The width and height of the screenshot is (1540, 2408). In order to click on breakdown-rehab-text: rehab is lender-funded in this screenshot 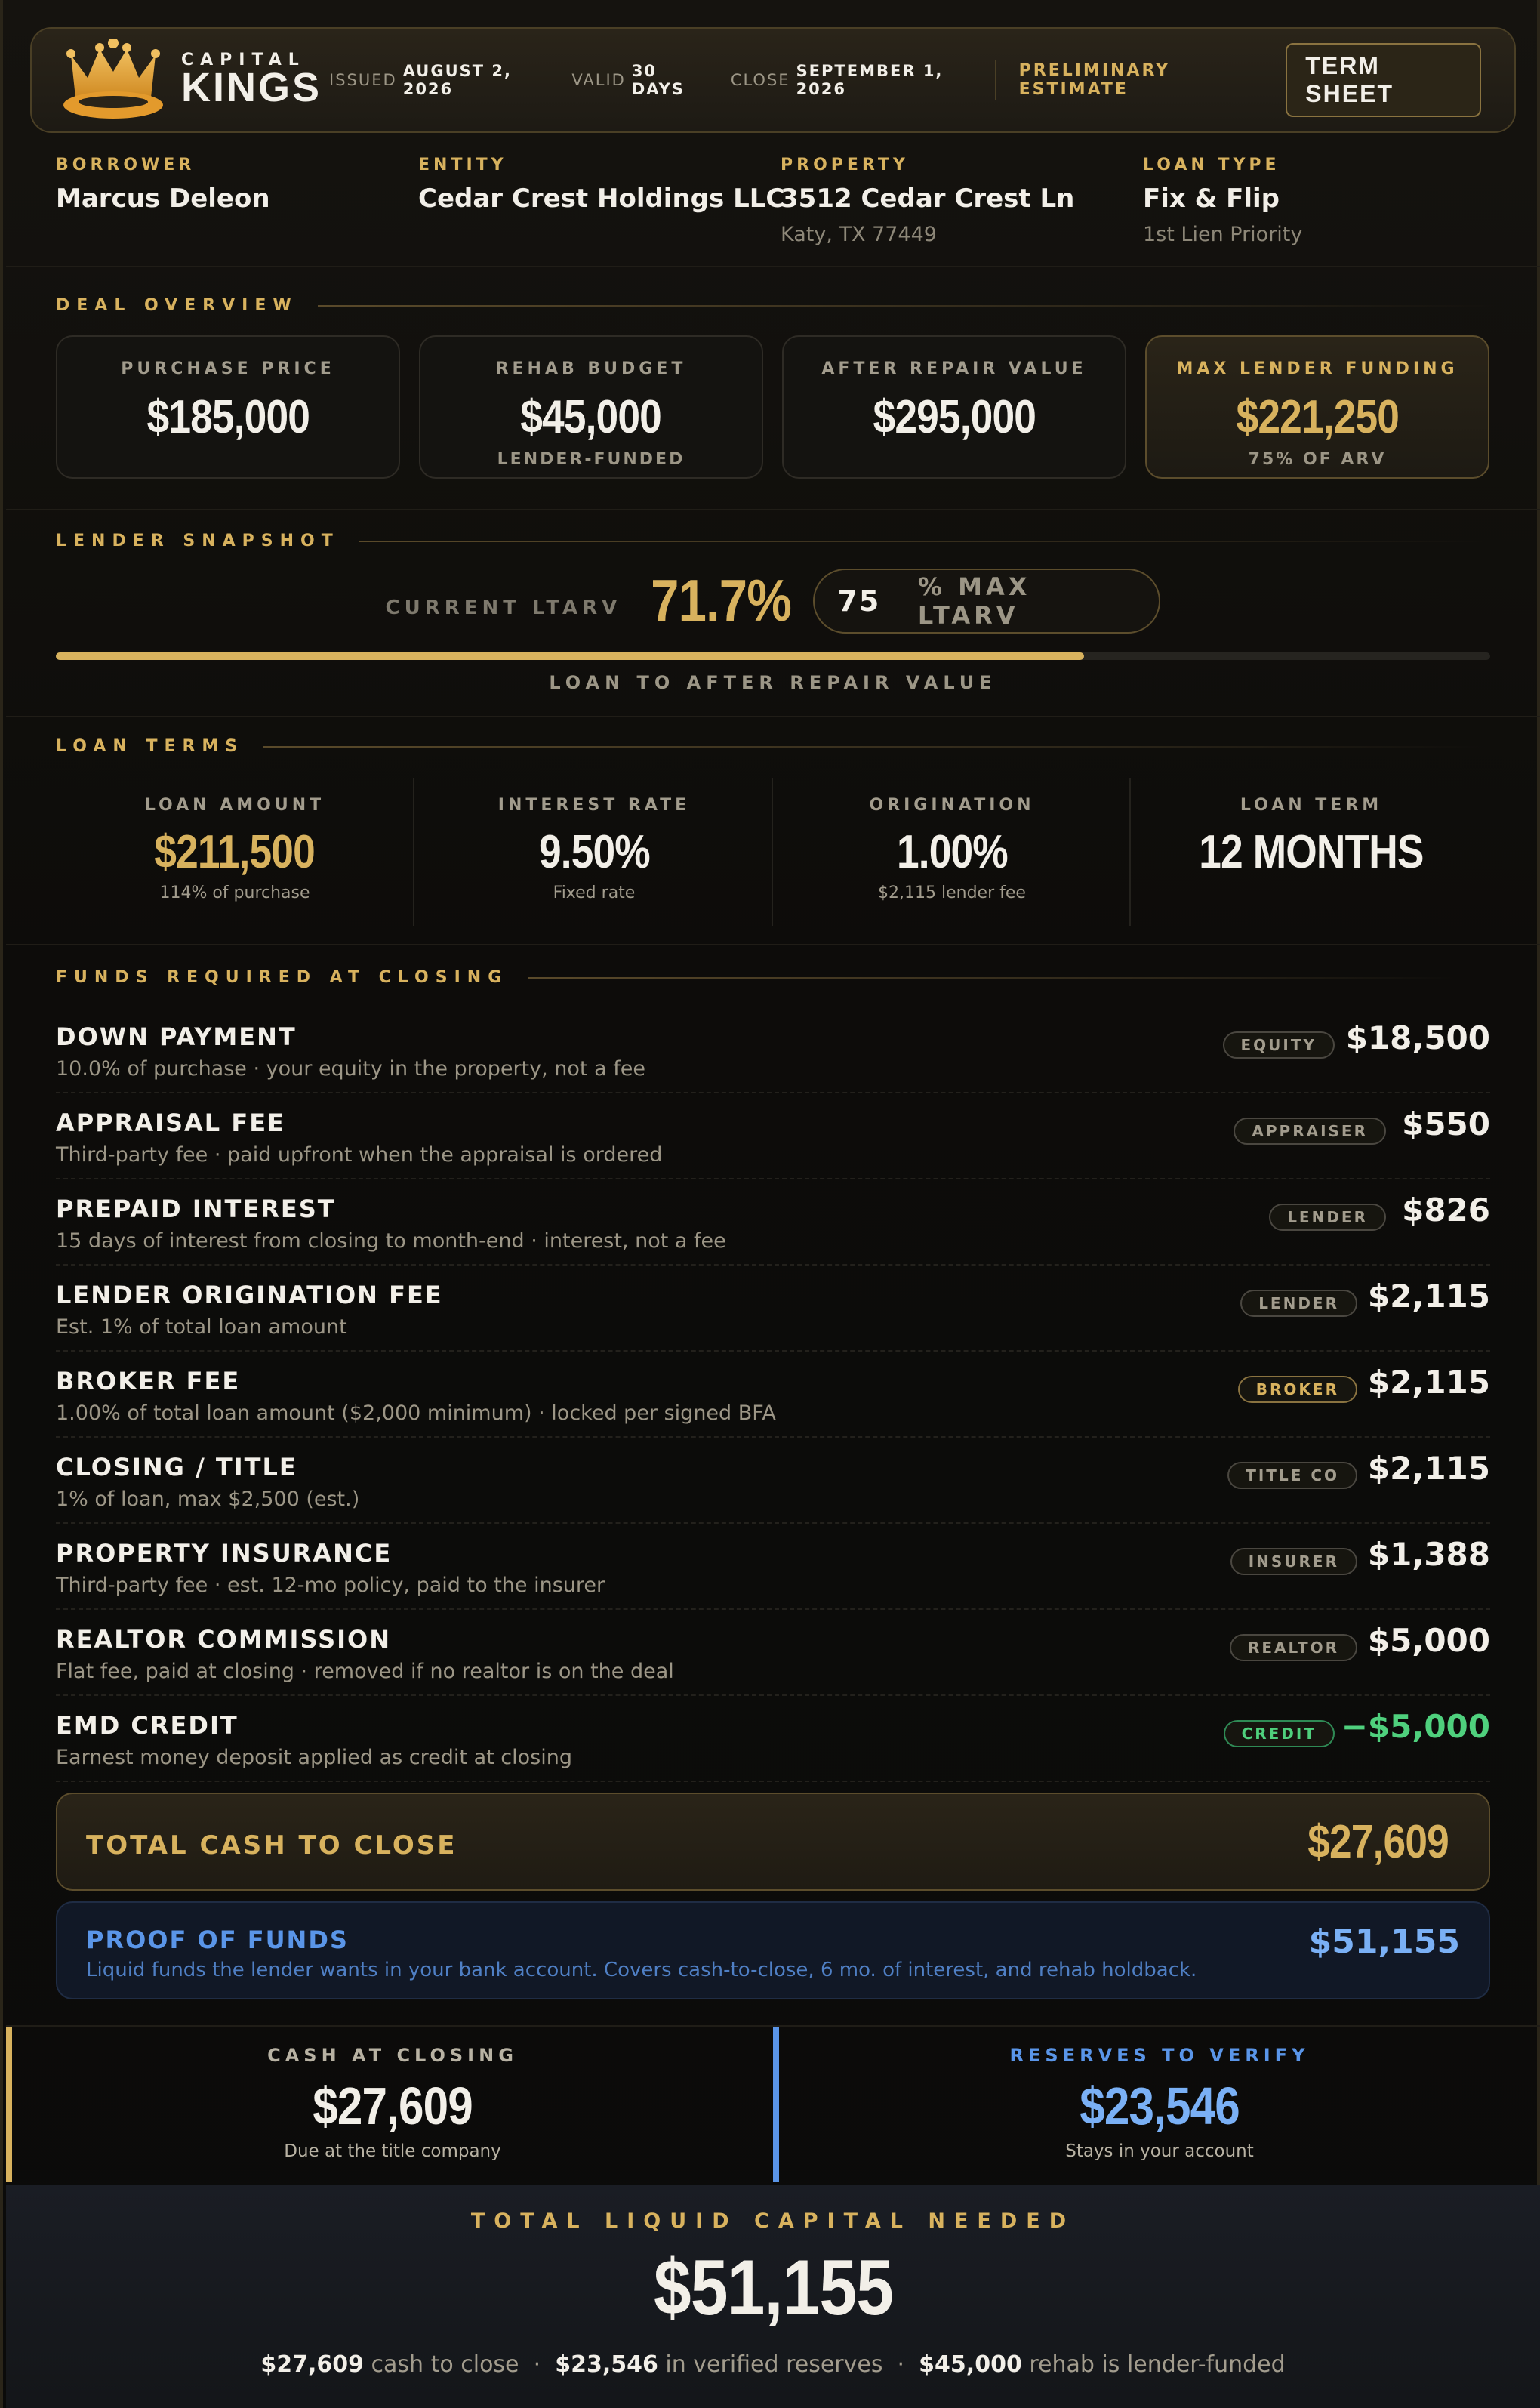, I will do `click(1157, 2364)`.